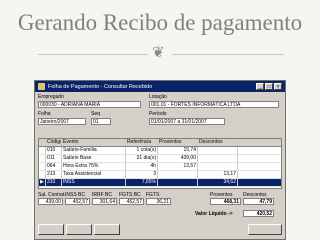 This screenshot has width=320, height=240. I want to click on column-header-codigo: Código, so click(54, 142).